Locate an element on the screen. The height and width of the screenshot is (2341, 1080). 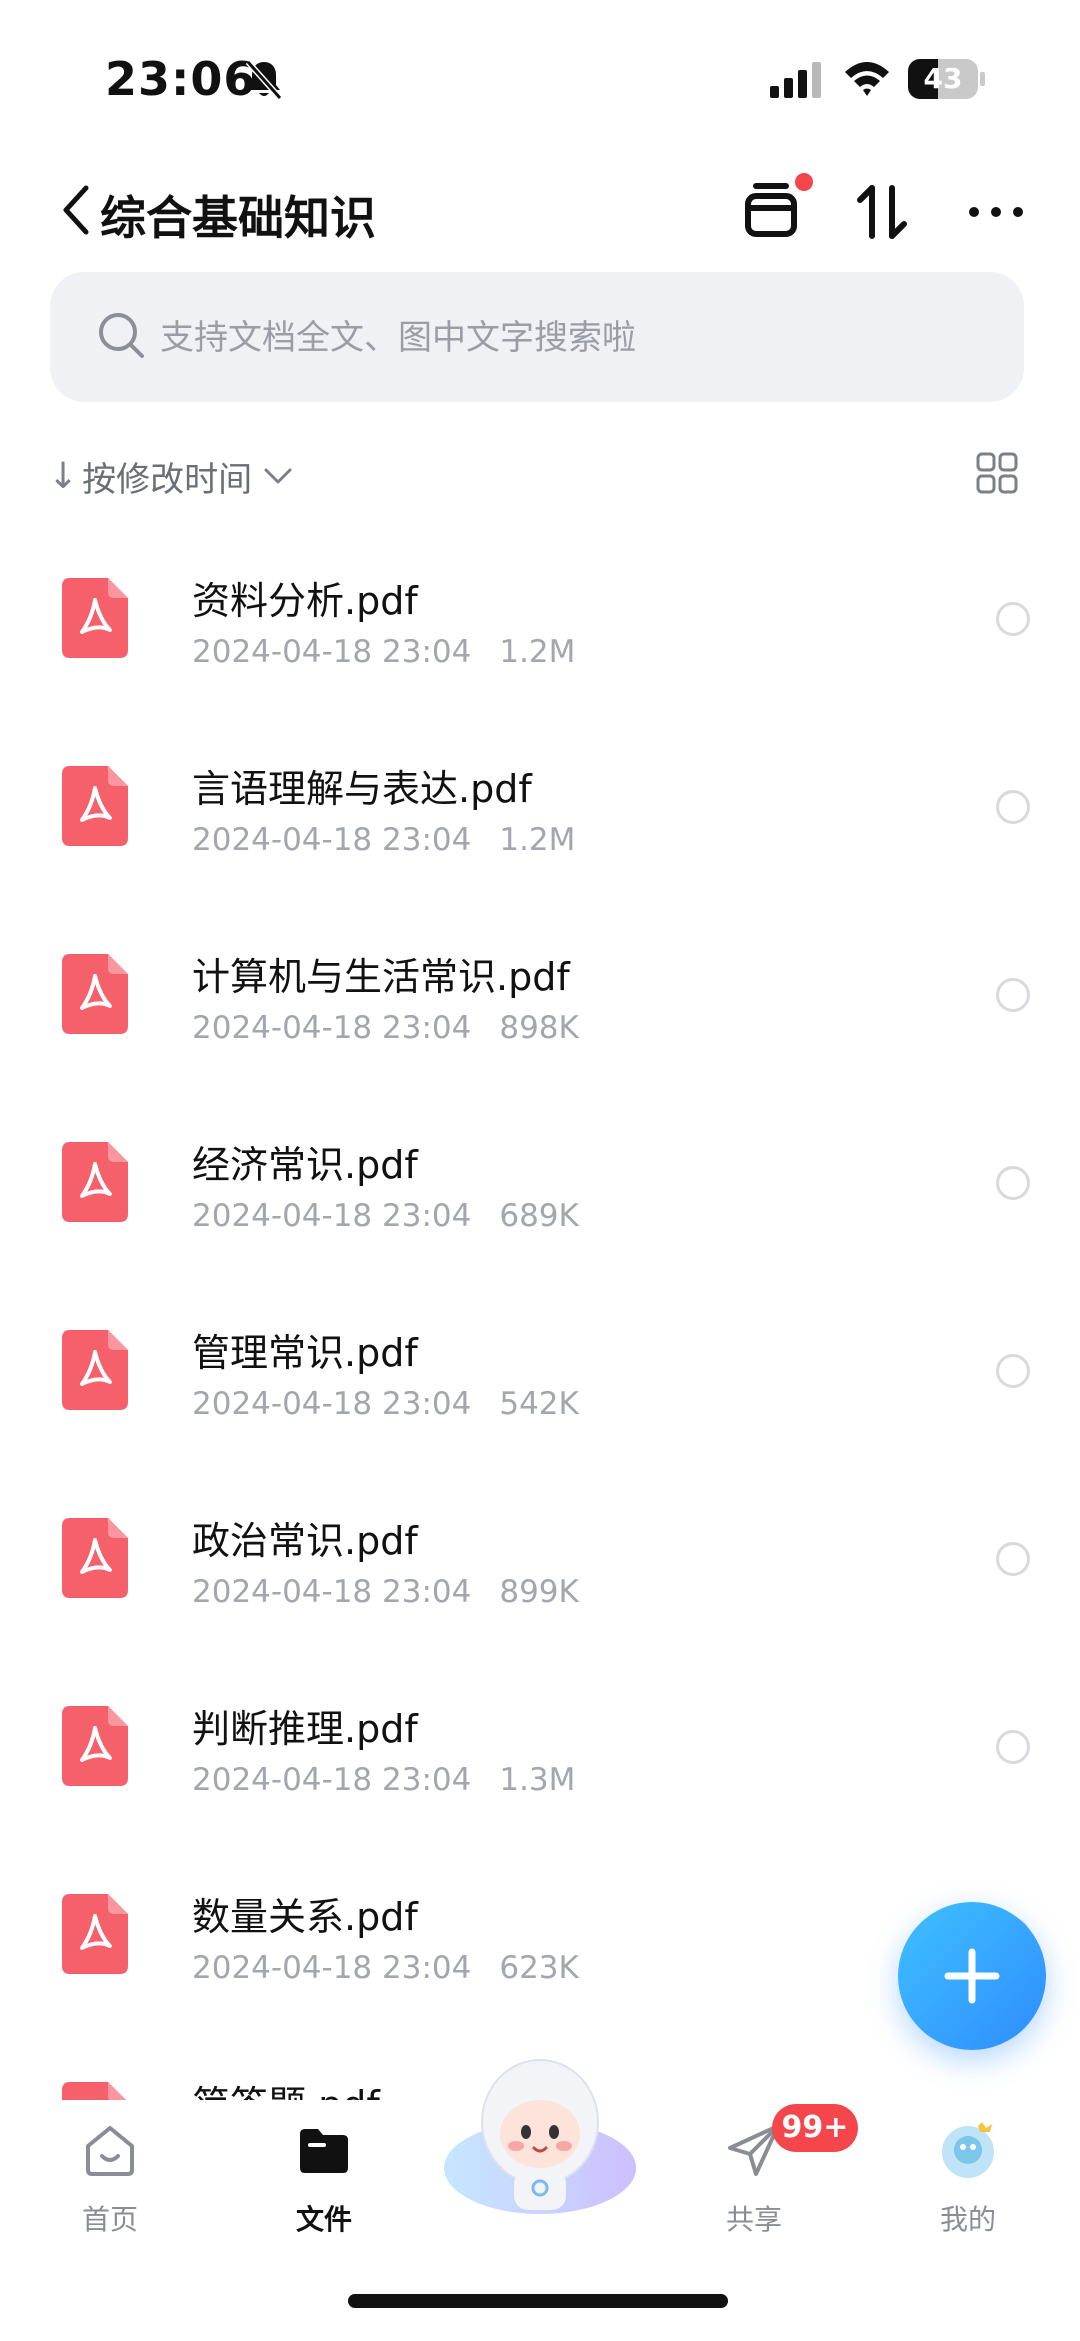
signal-icon is located at coordinates (795, 80).